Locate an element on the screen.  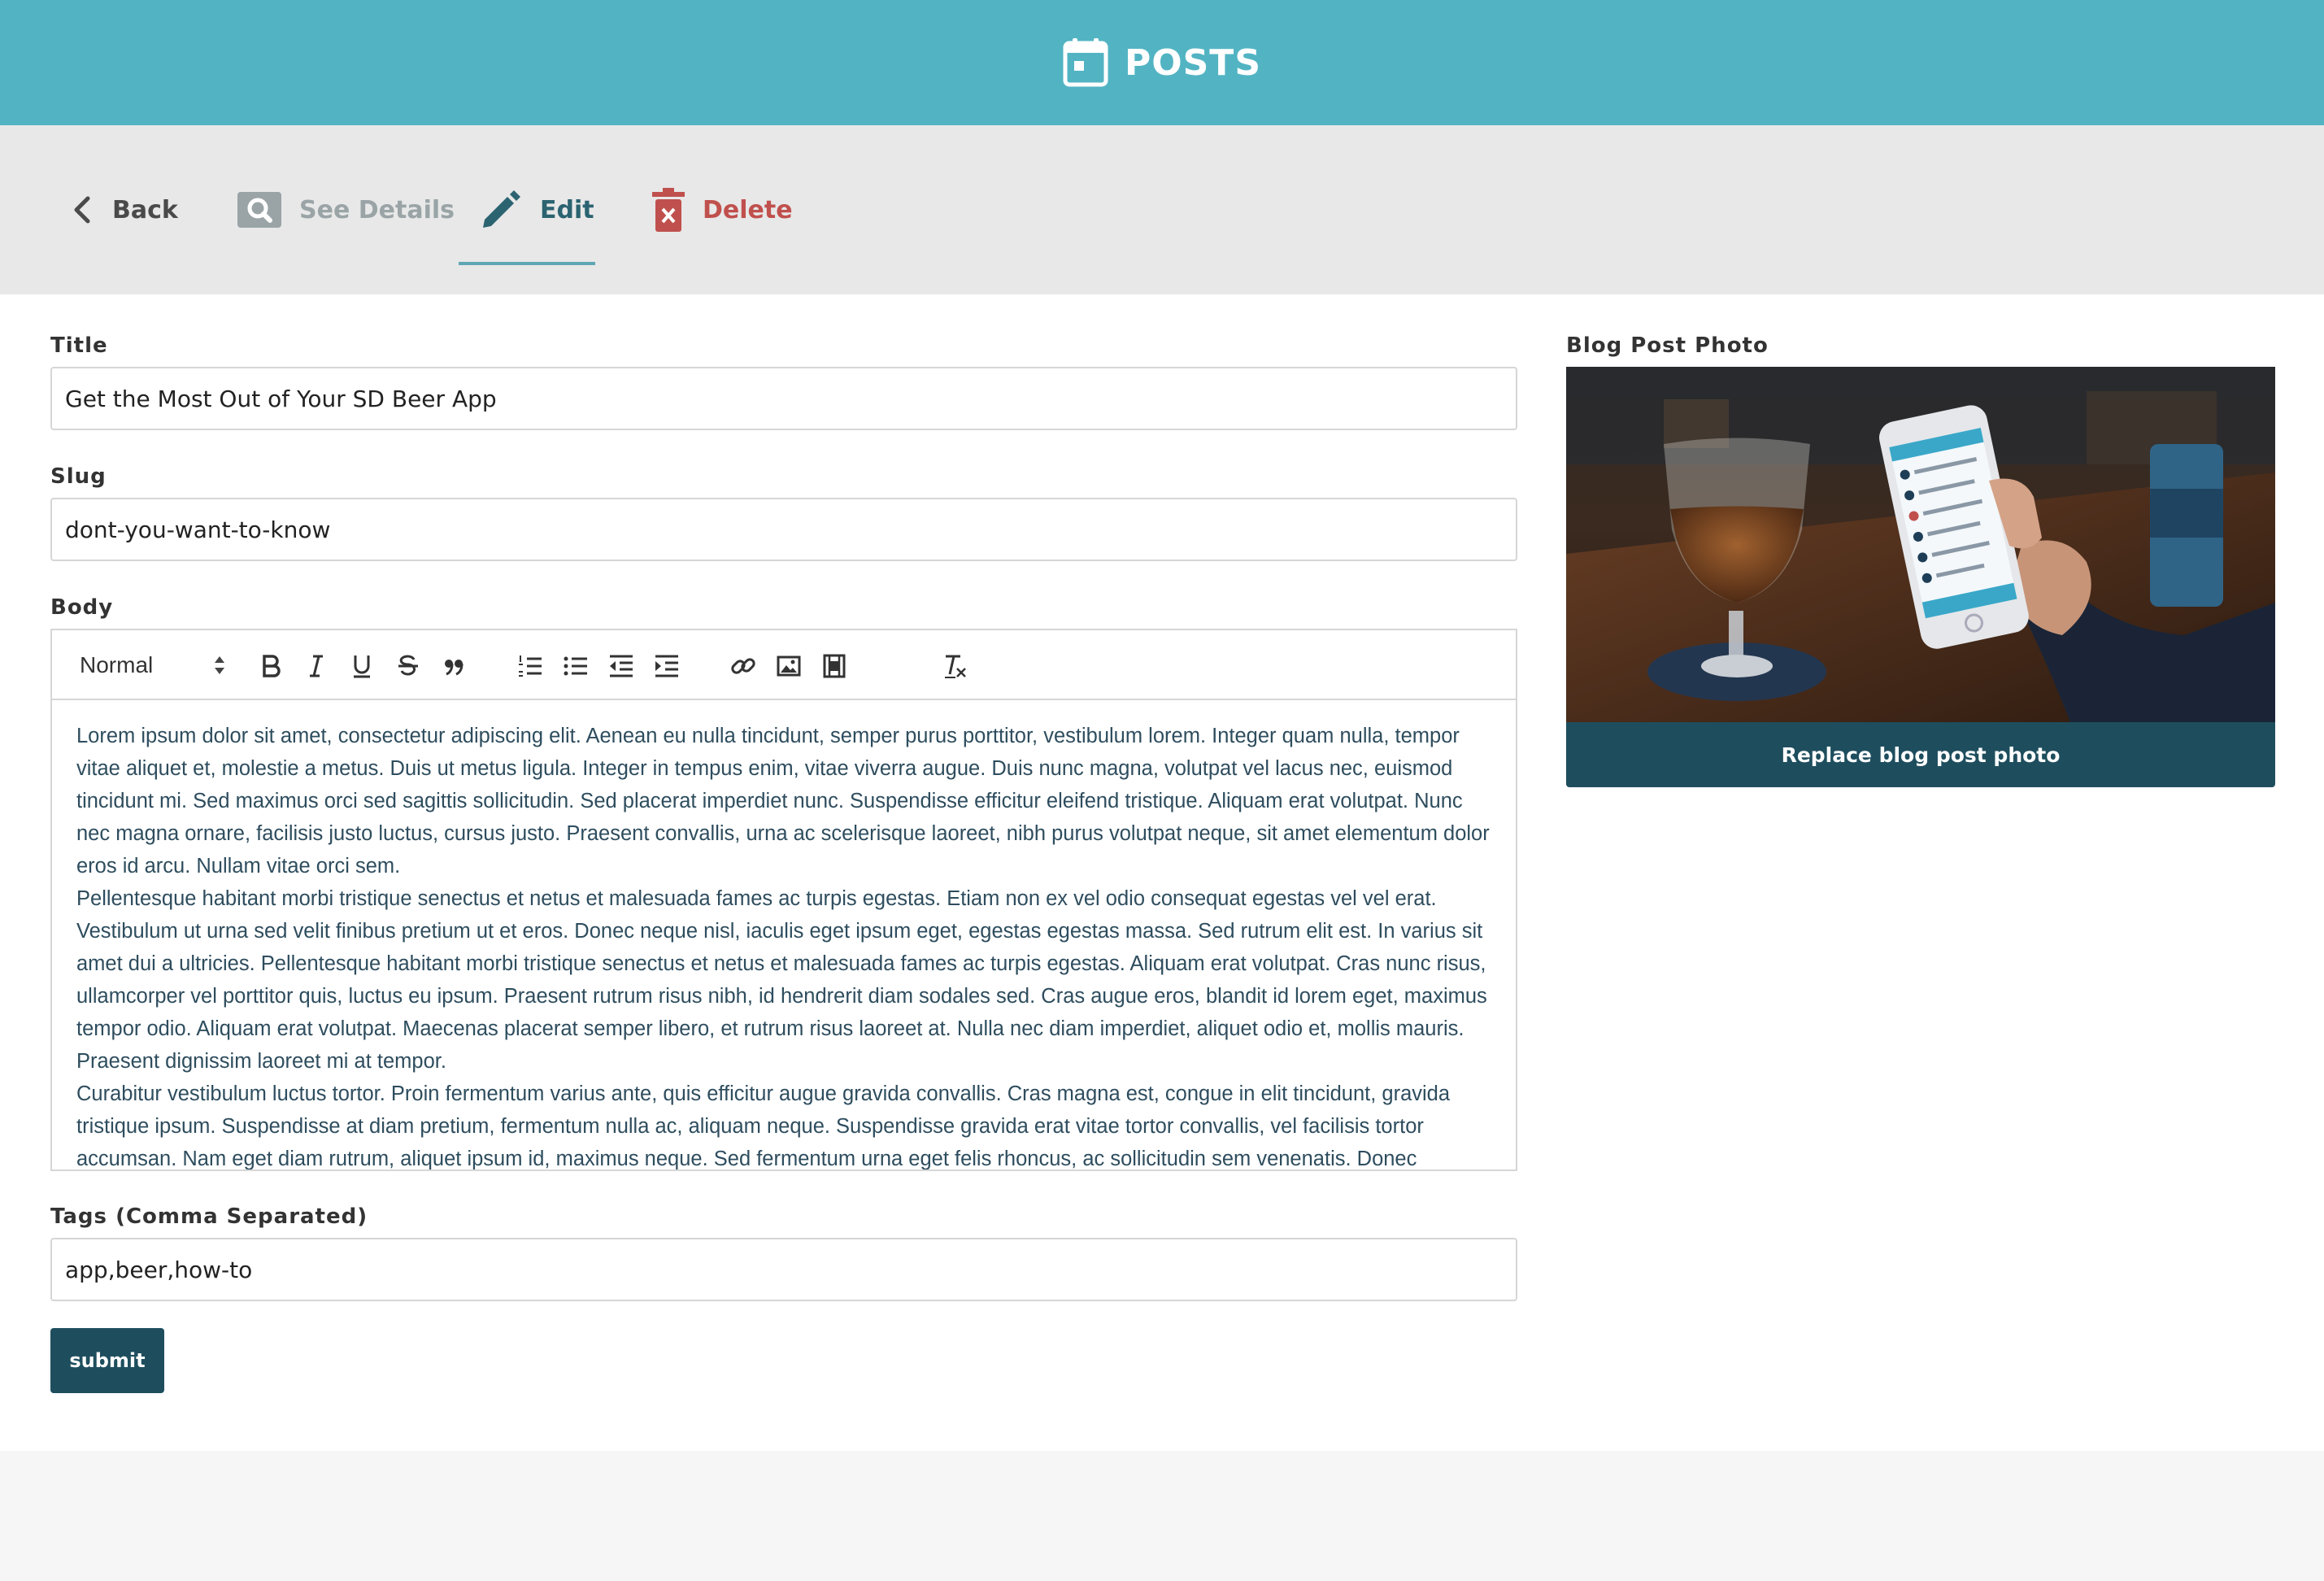
indent-button is located at coordinates (667, 666).